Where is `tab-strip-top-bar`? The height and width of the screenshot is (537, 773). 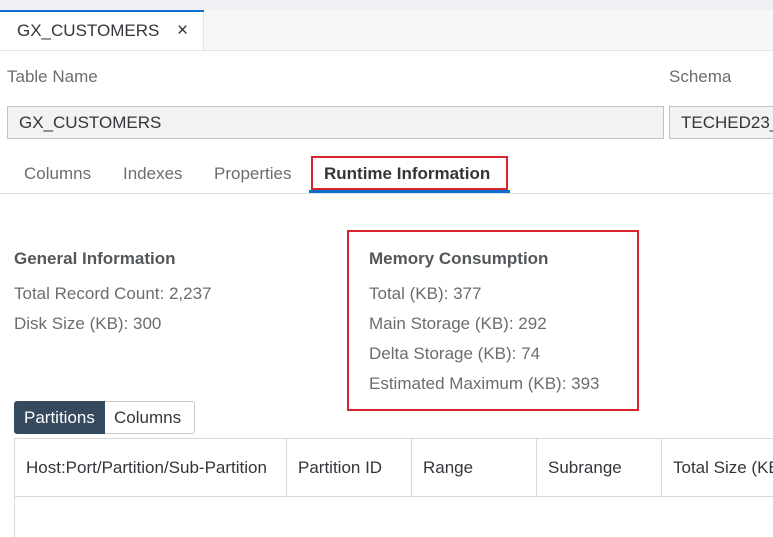 tab-strip-top-bar is located at coordinates (386, 5).